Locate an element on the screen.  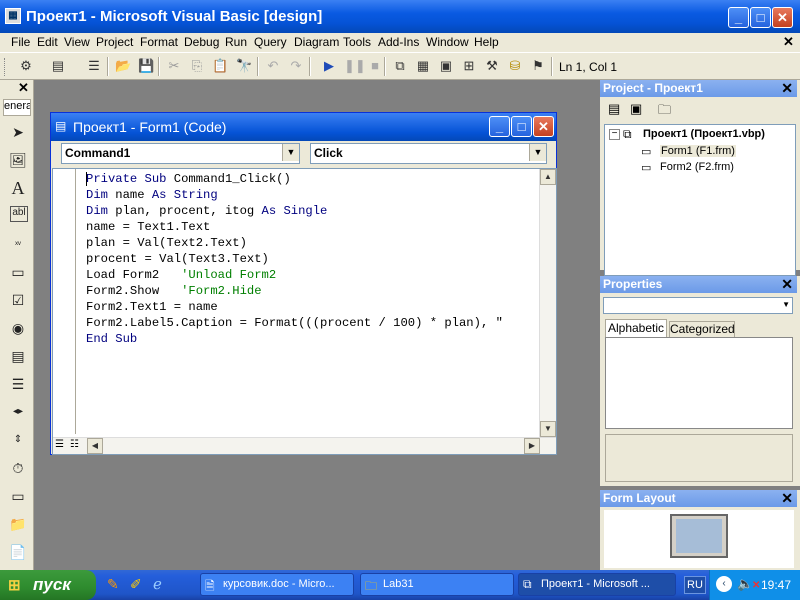
vertical-scrollbar: ▲ ▼ is located at coordinates (547, 303).